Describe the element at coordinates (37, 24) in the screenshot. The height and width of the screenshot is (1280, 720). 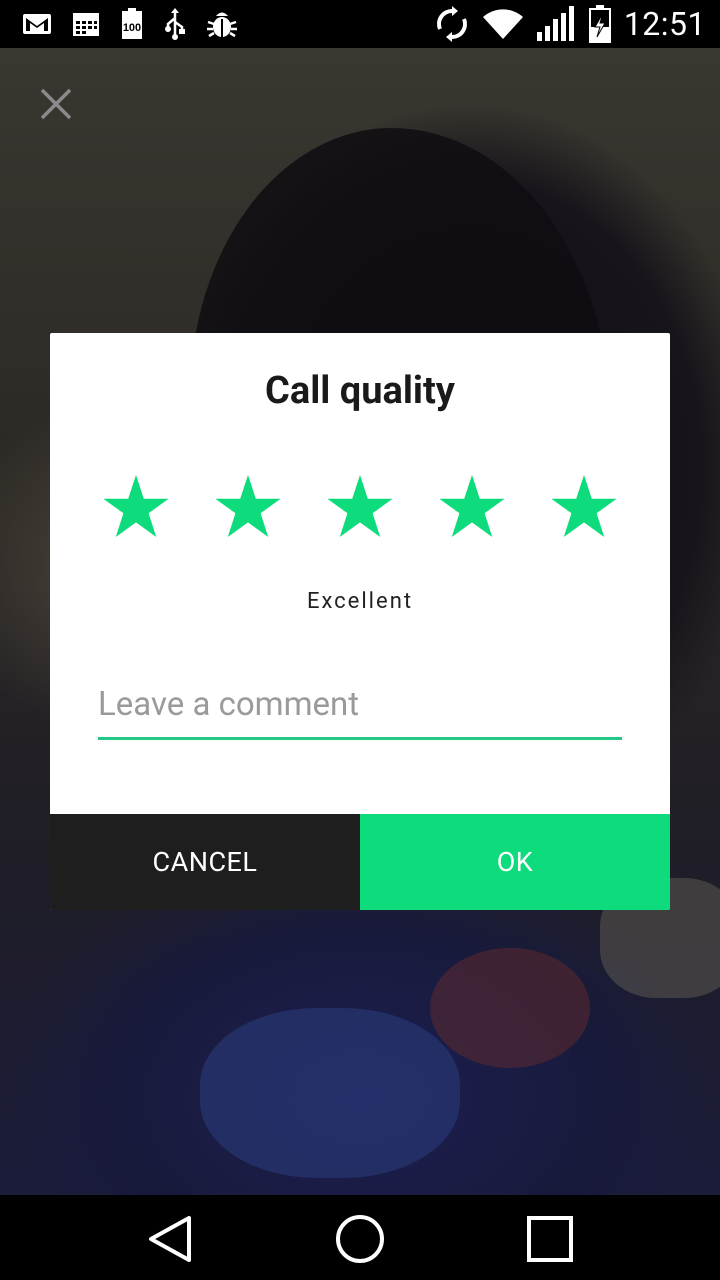
I see `gmail-icon` at that location.